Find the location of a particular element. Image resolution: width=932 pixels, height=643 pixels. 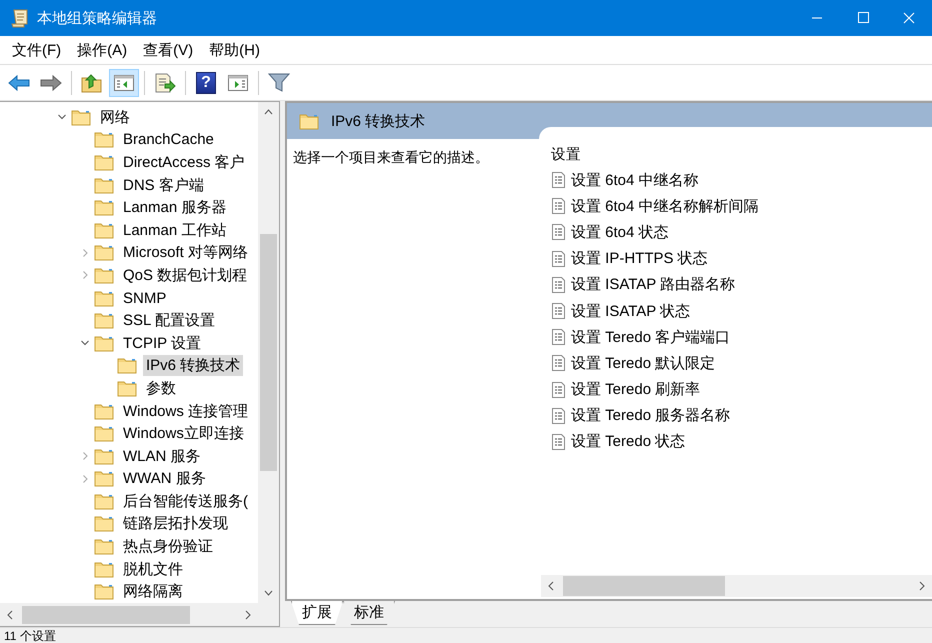

tree-item: Microsoft 对等网络 is located at coordinates (186, 253).